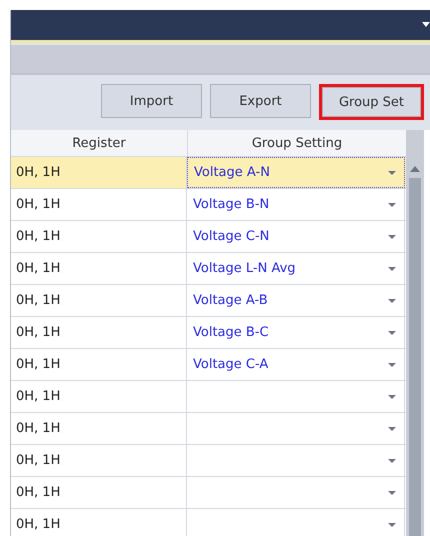 This screenshot has width=430, height=536. Describe the element at coordinates (296, 172) in the screenshot. I see `group-dropdown: Voltage A-N` at that location.